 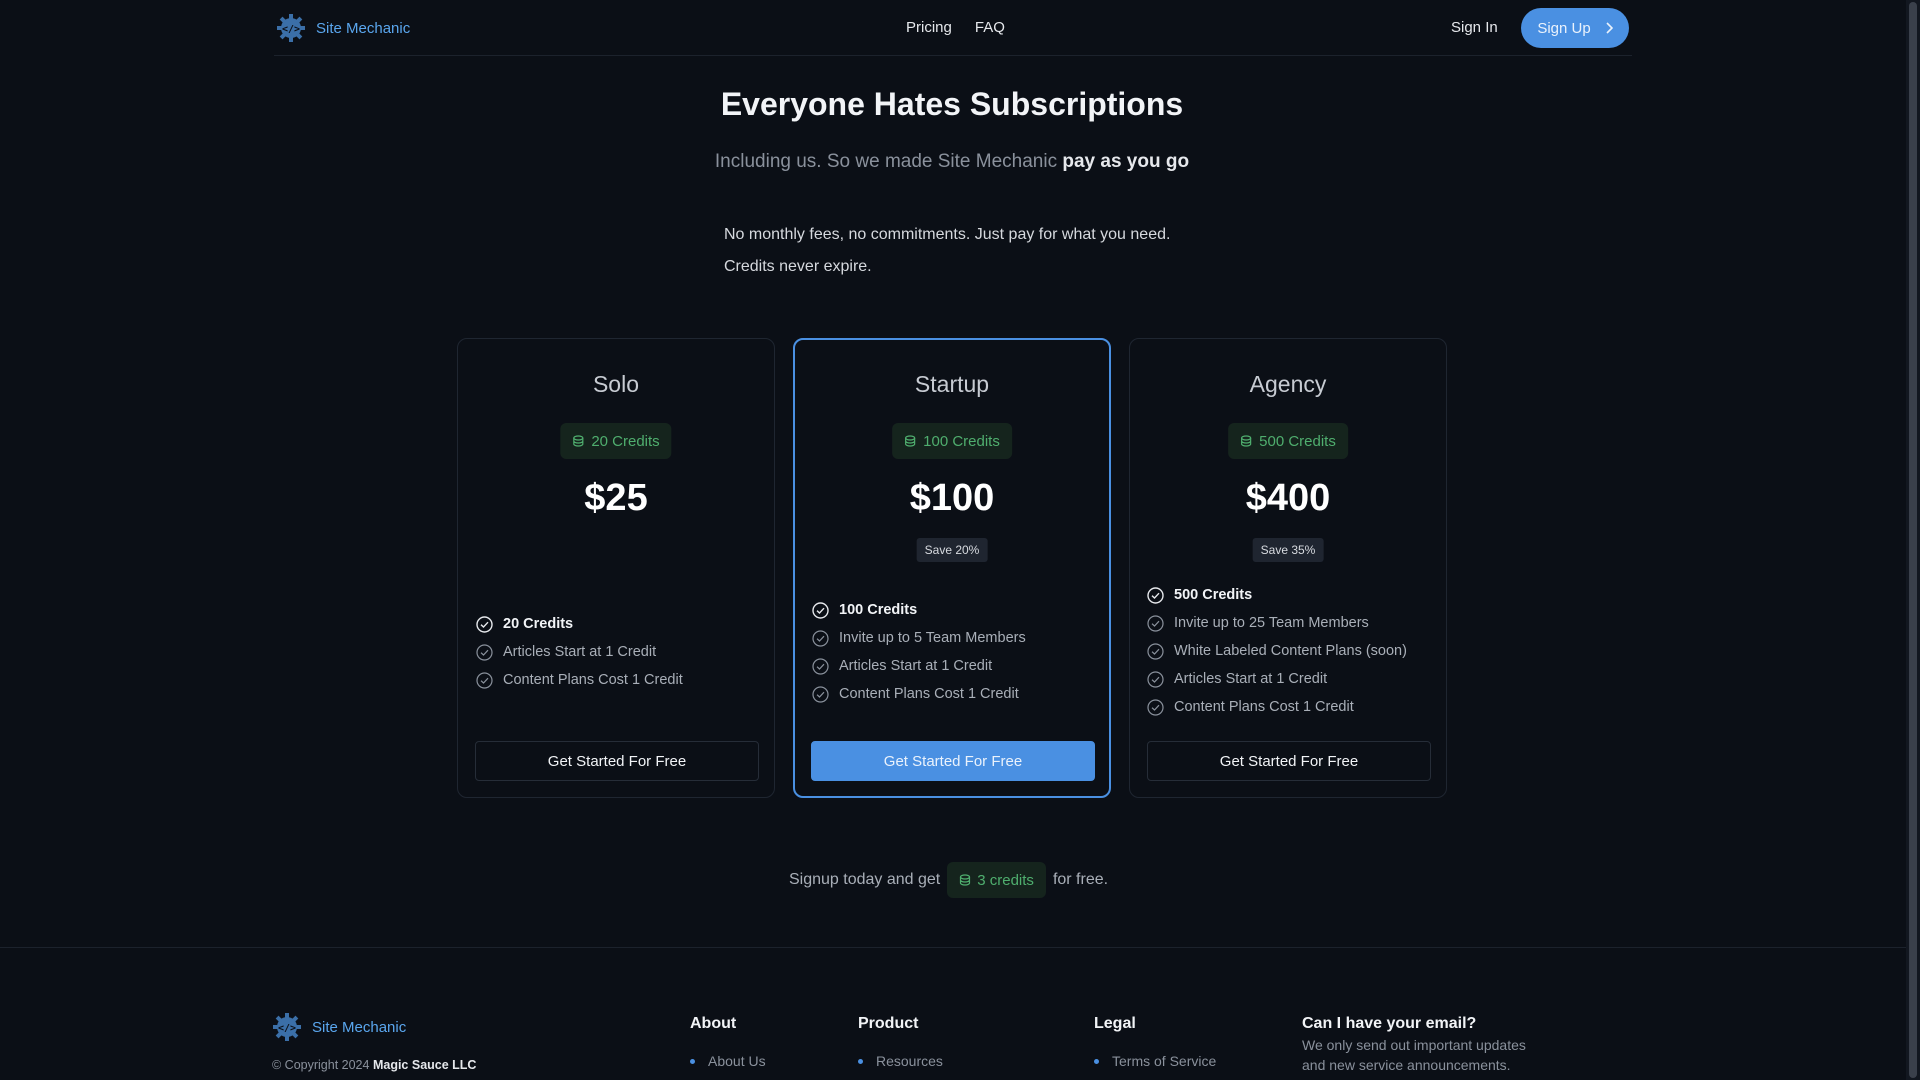 What do you see at coordinates (363, 28) in the screenshot?
I see `brand-name: Site Mechanic` at bounding box center [363, 28].